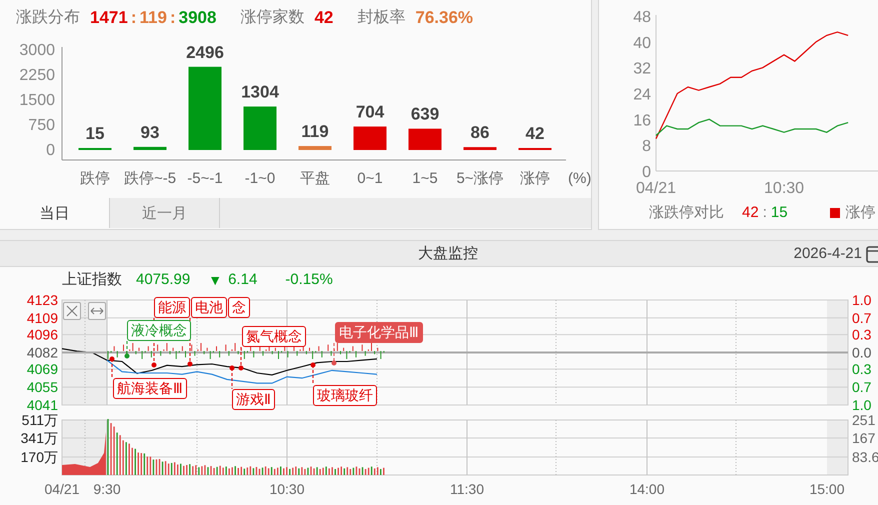 This screenshot has width=878, height=505. What do you see at coordinates (272, 18) in the screenshot?
I see `limit-up-label: 涨停家数` at bounding box center [272, 18].